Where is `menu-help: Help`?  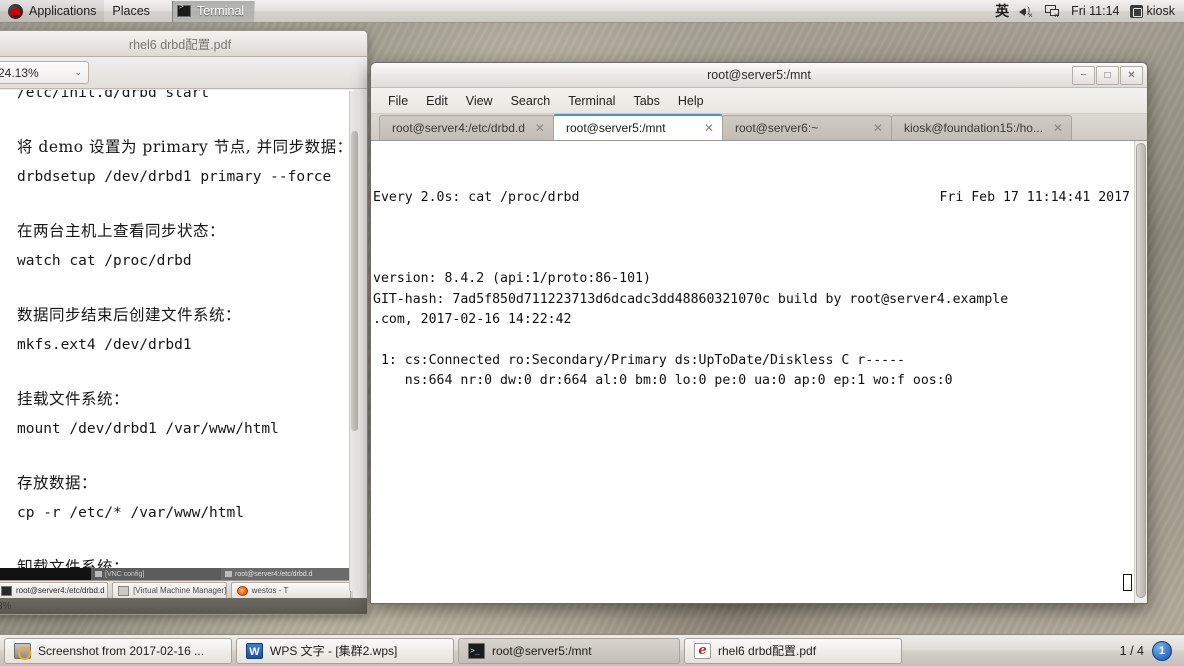 menu-help: Help is located at coordinates (691, 101).